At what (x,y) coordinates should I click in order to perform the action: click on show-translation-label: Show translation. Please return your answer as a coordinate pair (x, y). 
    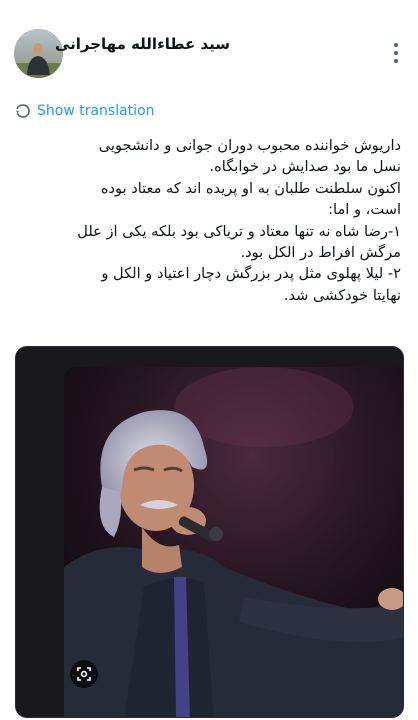
    Looking at the image, I should click on (96, 111).